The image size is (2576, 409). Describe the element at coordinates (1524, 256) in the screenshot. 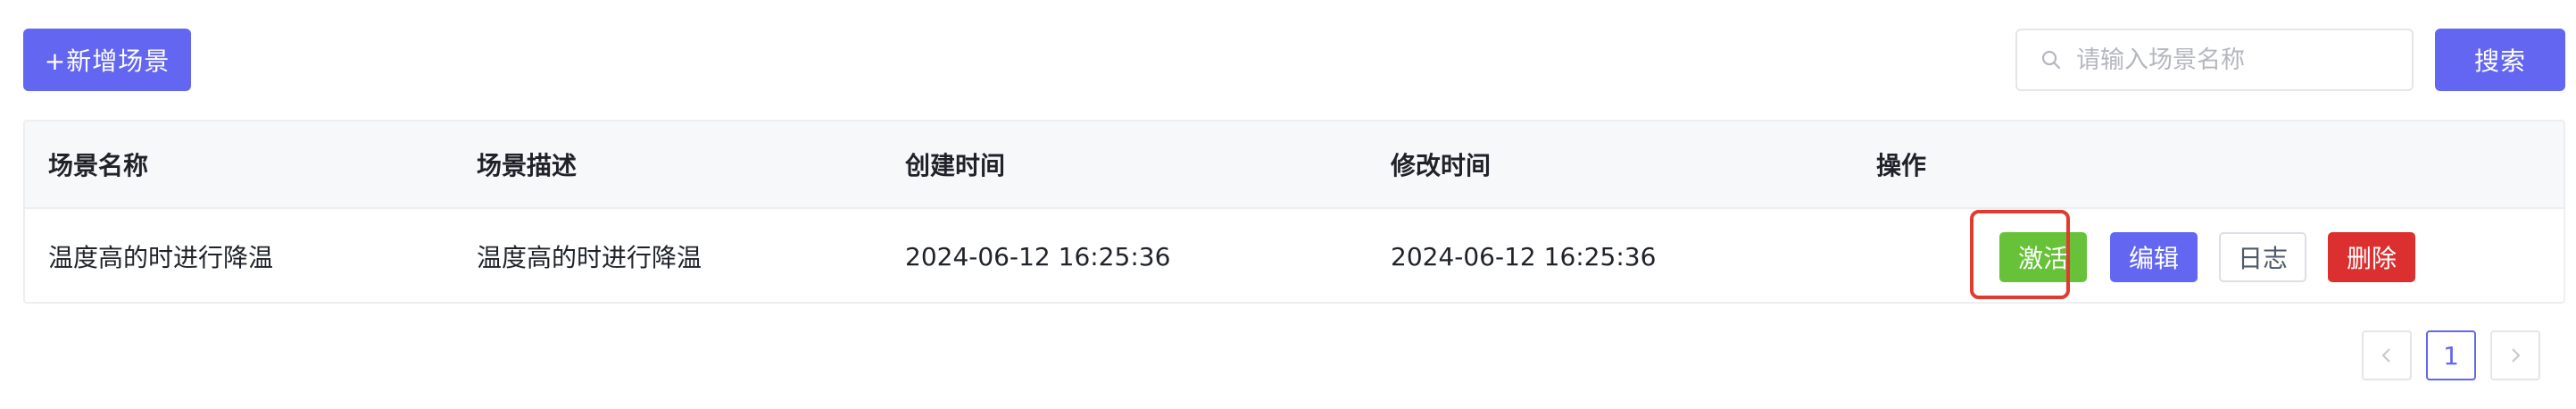

I see `cell-modified-time: 2024-06-12 16:25:36` at that location.